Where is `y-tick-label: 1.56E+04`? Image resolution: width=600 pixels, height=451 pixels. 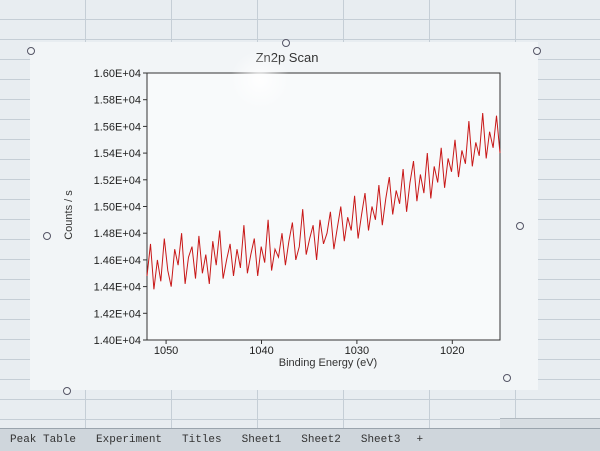 y-tick-label: 1.56E+04 is located at coordinates (117, 127).